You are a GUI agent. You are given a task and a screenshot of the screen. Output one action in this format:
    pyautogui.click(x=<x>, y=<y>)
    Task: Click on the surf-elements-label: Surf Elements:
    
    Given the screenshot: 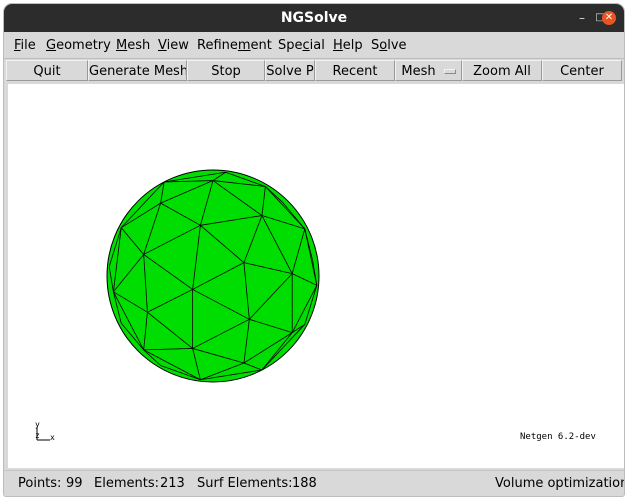 What is the action you would take?
    pyautogui.click(x=245, y=483)
    